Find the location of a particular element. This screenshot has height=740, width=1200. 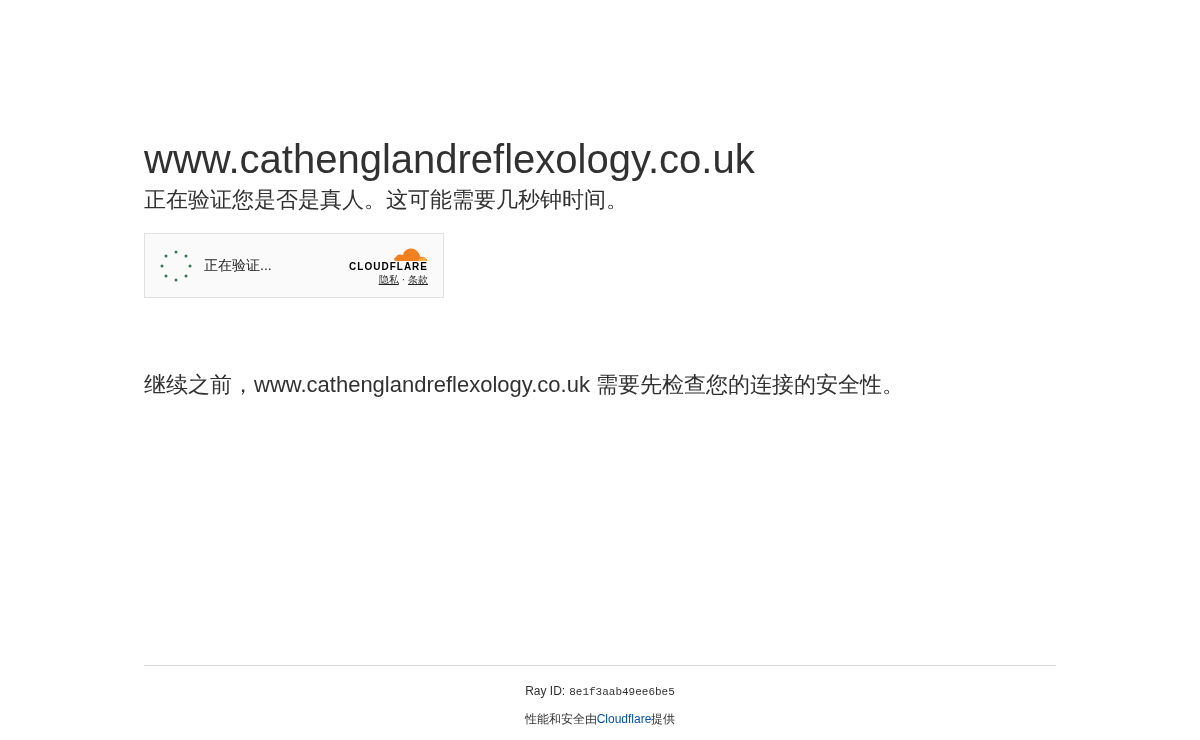

verification-notice: 正在验证您是否是真人。这可能需要几秒钟时间。 is located at coordinates (386, 200).